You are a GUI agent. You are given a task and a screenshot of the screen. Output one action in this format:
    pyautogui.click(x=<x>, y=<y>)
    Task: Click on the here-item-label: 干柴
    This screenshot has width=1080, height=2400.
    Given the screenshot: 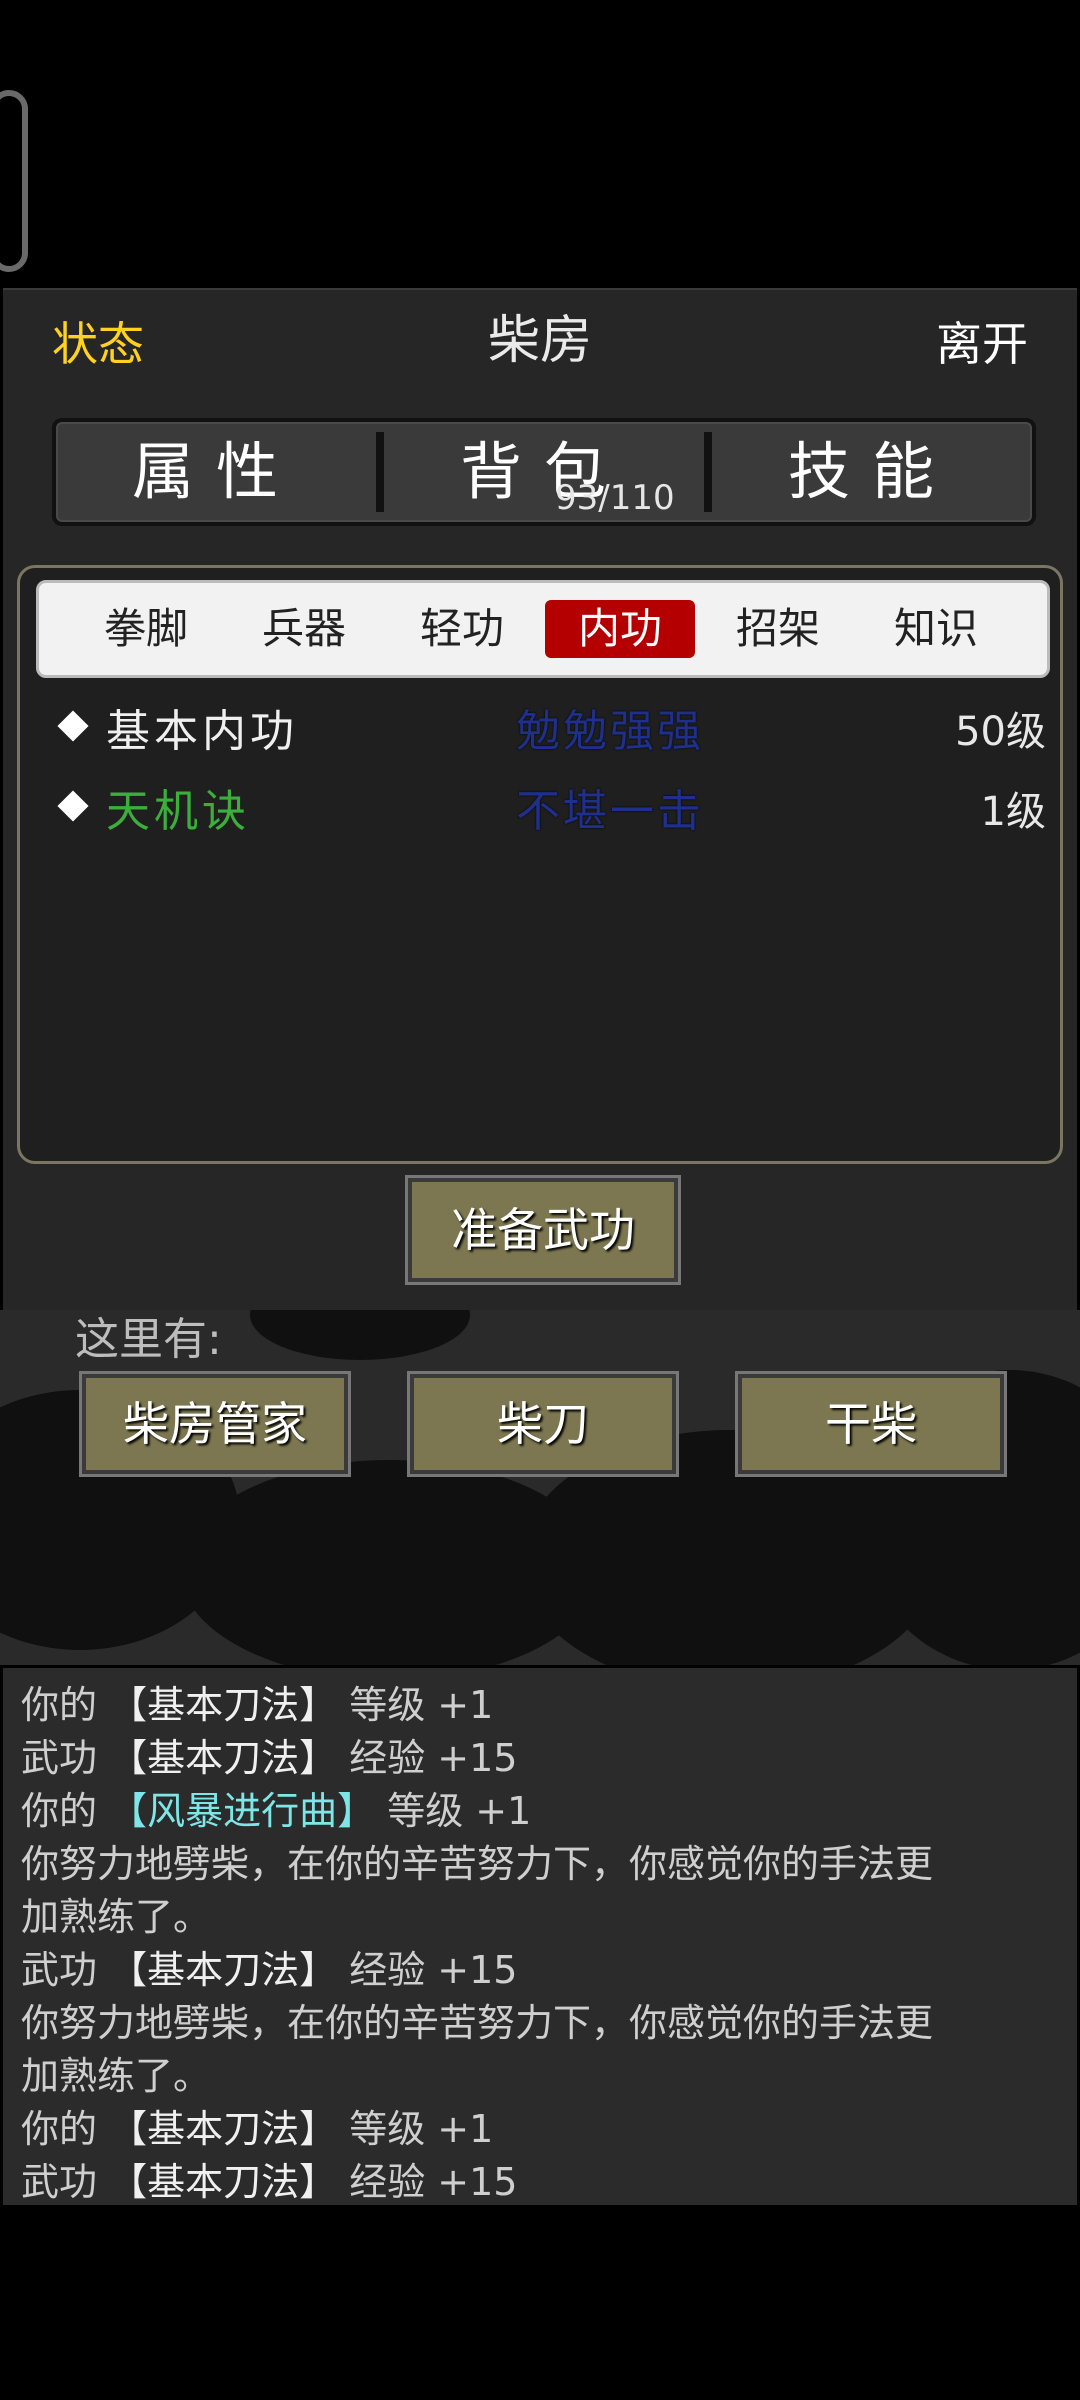 What is the action you would take?
    pyautogui.click(x=871, y=1424)
    